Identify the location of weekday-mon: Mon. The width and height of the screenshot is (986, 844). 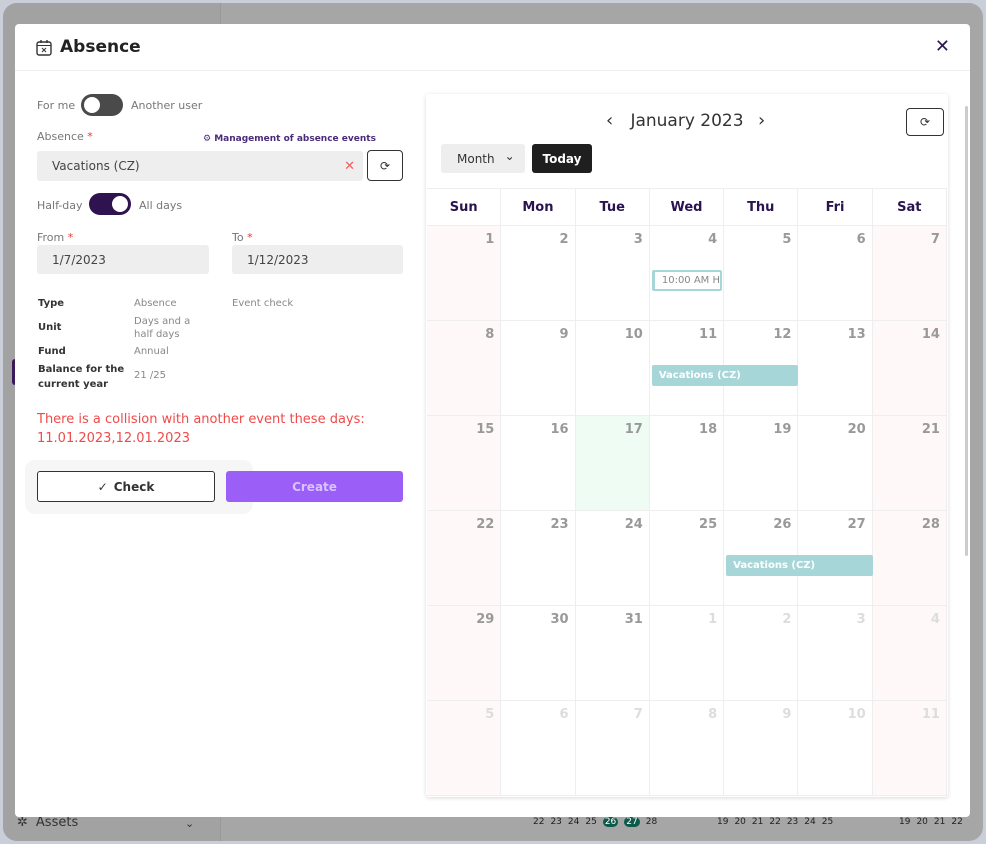
(538, 207).